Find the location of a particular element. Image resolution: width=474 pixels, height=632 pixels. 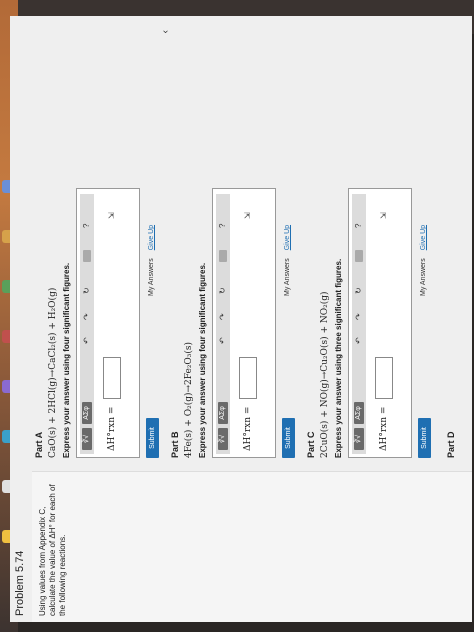

part-c-answer-editor: ∛√ AΣφ ↶ ↷ ↻ ? ΔH°rxn = ⇲ is located at coordinates (380, 323).